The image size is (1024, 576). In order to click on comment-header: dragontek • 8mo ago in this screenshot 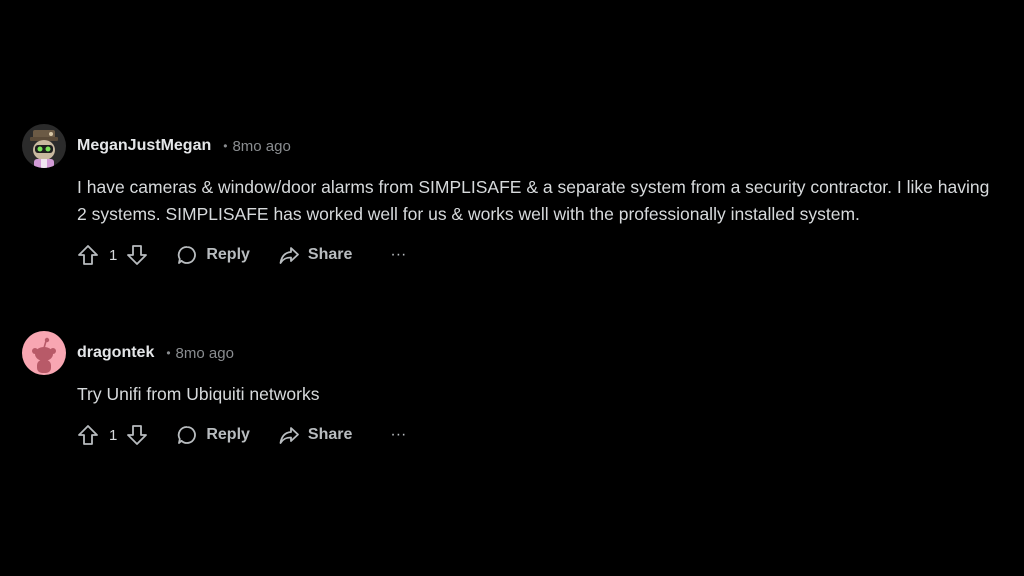, I will do `click(508, 353)`.